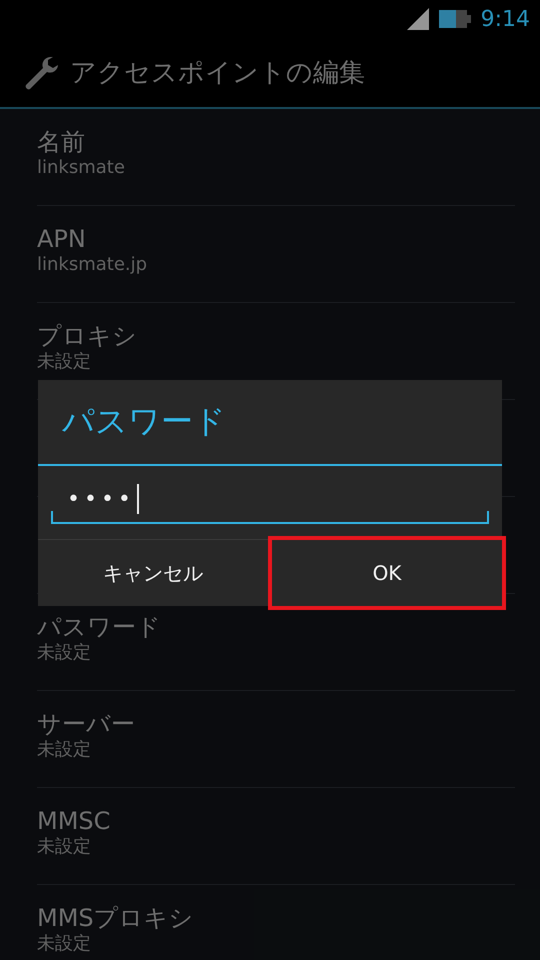 The image size is (540, 960). What do you see at coordinates (86, 724) in the screenshot?
I see `setting-title: サーバー` at bounding box center [86, 724].